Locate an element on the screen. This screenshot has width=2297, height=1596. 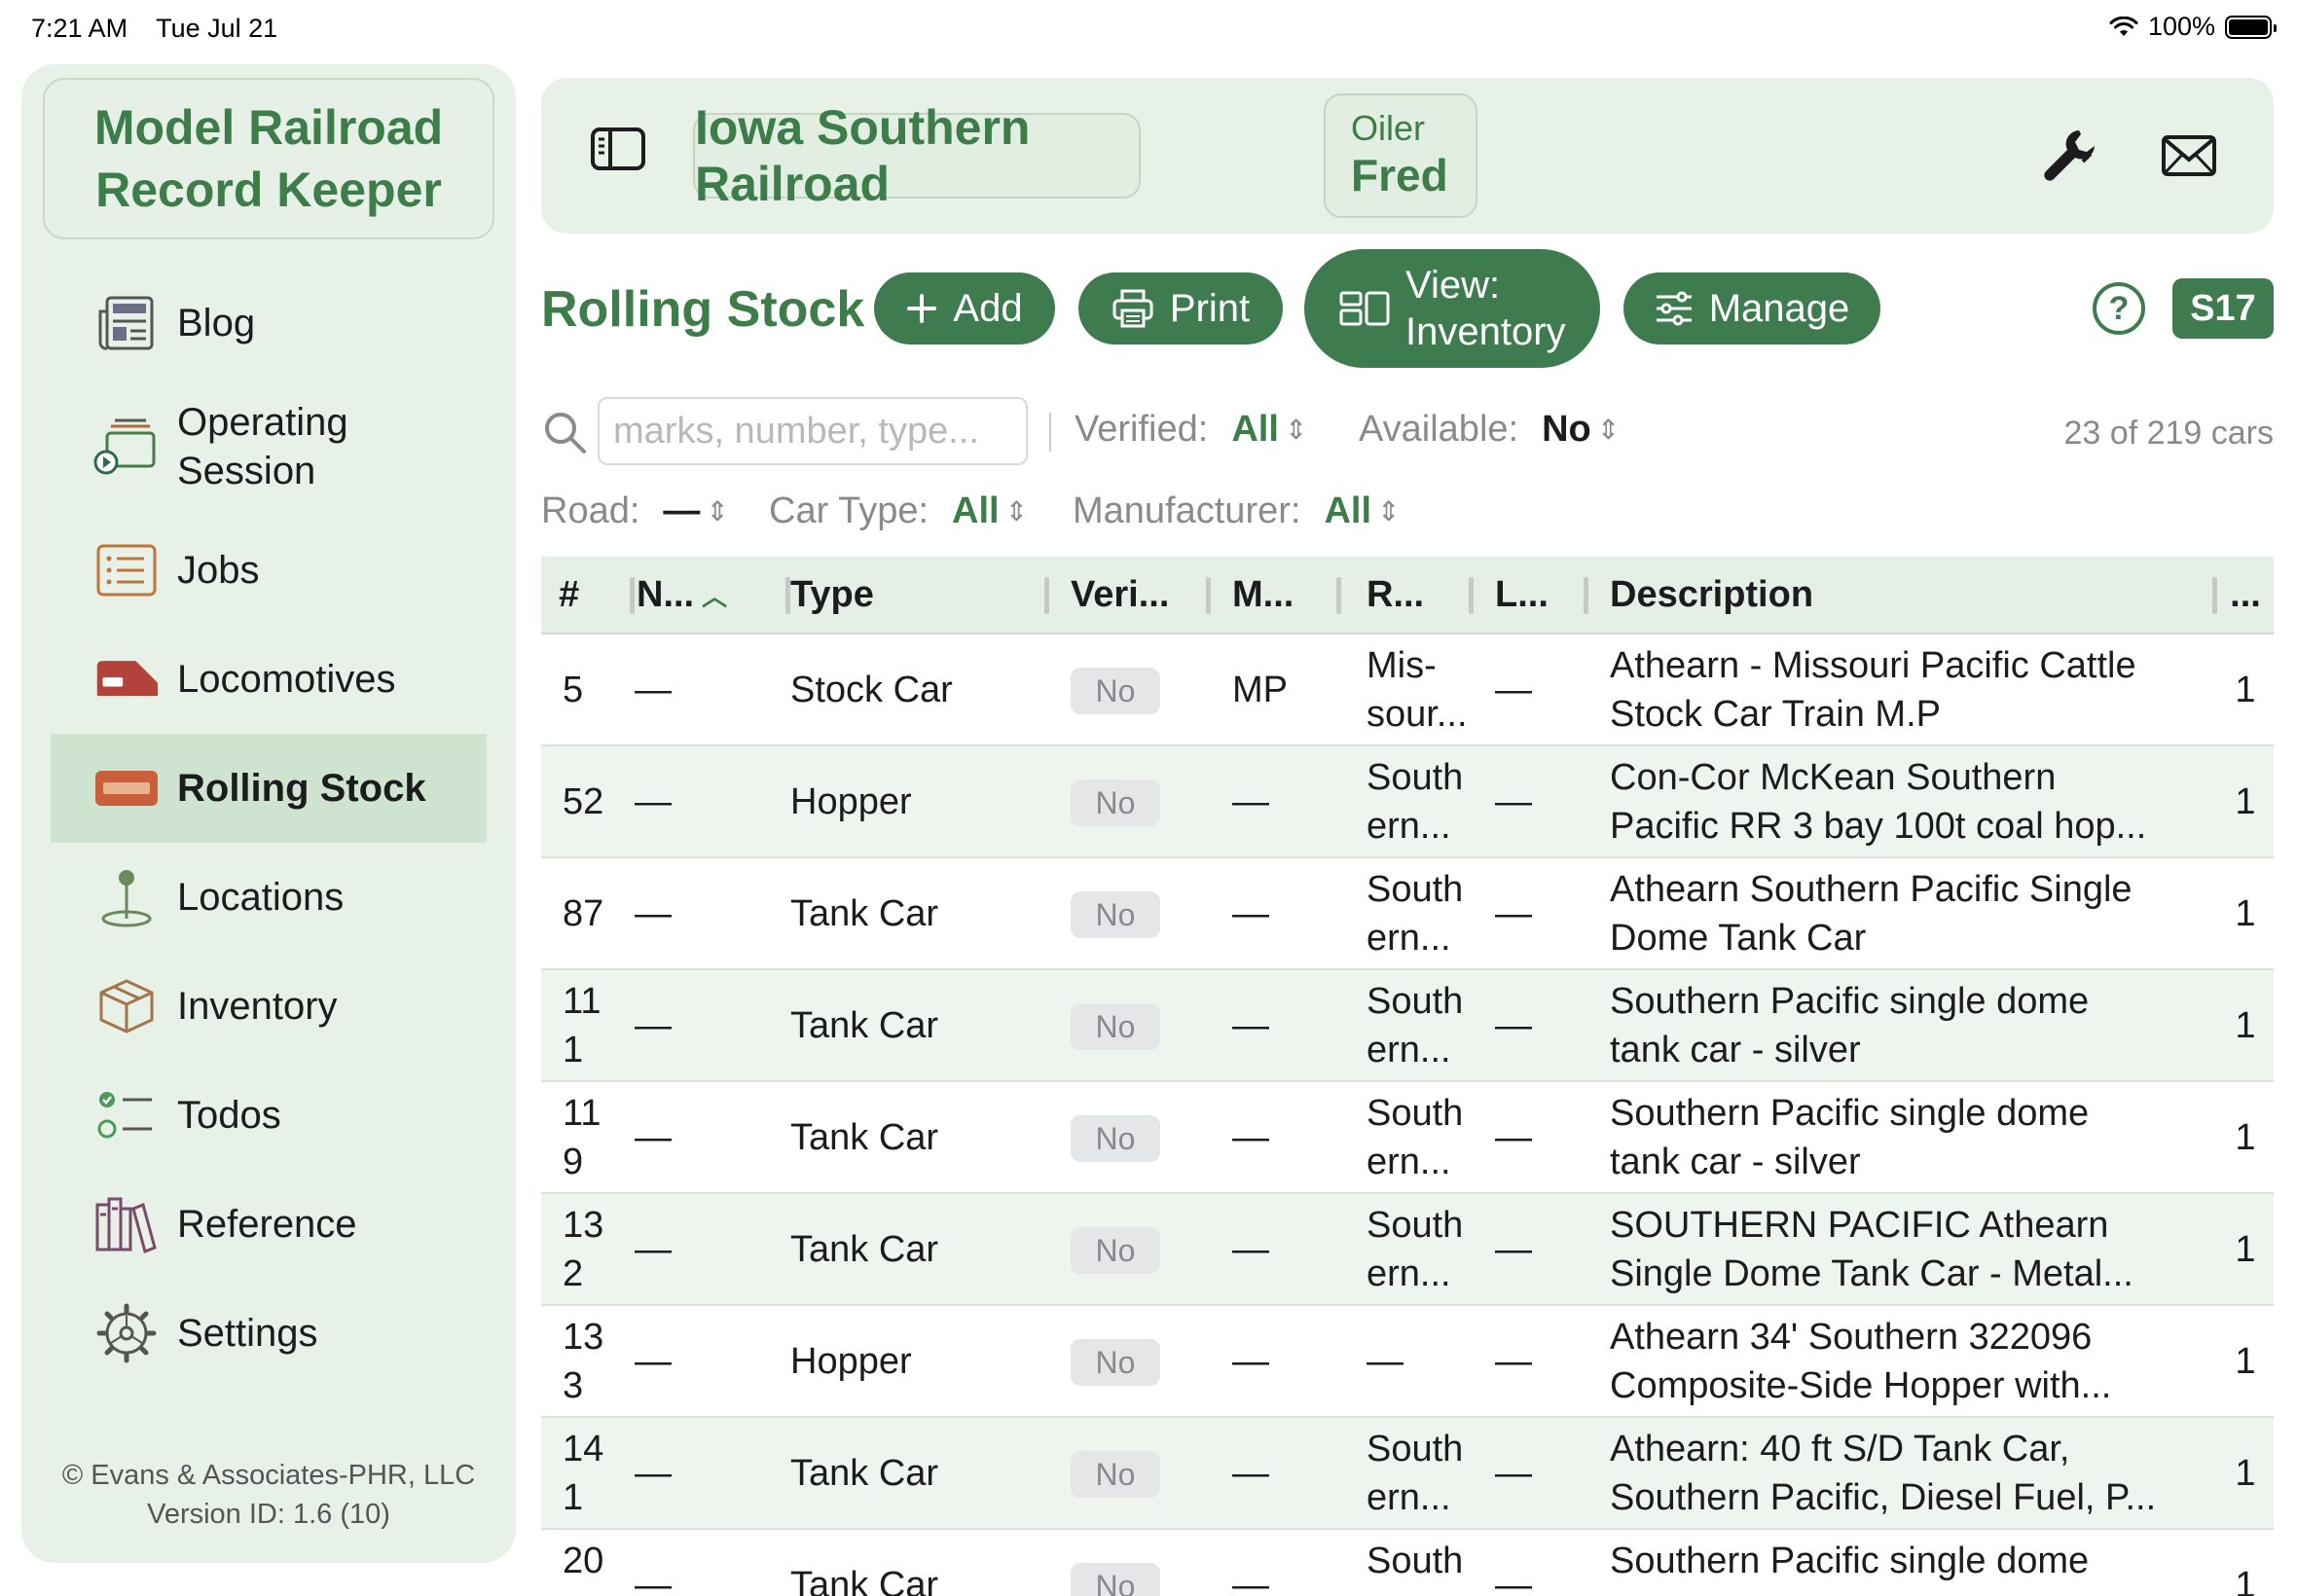
manage-button-label: Manage is located at coordinates (1779, 308).